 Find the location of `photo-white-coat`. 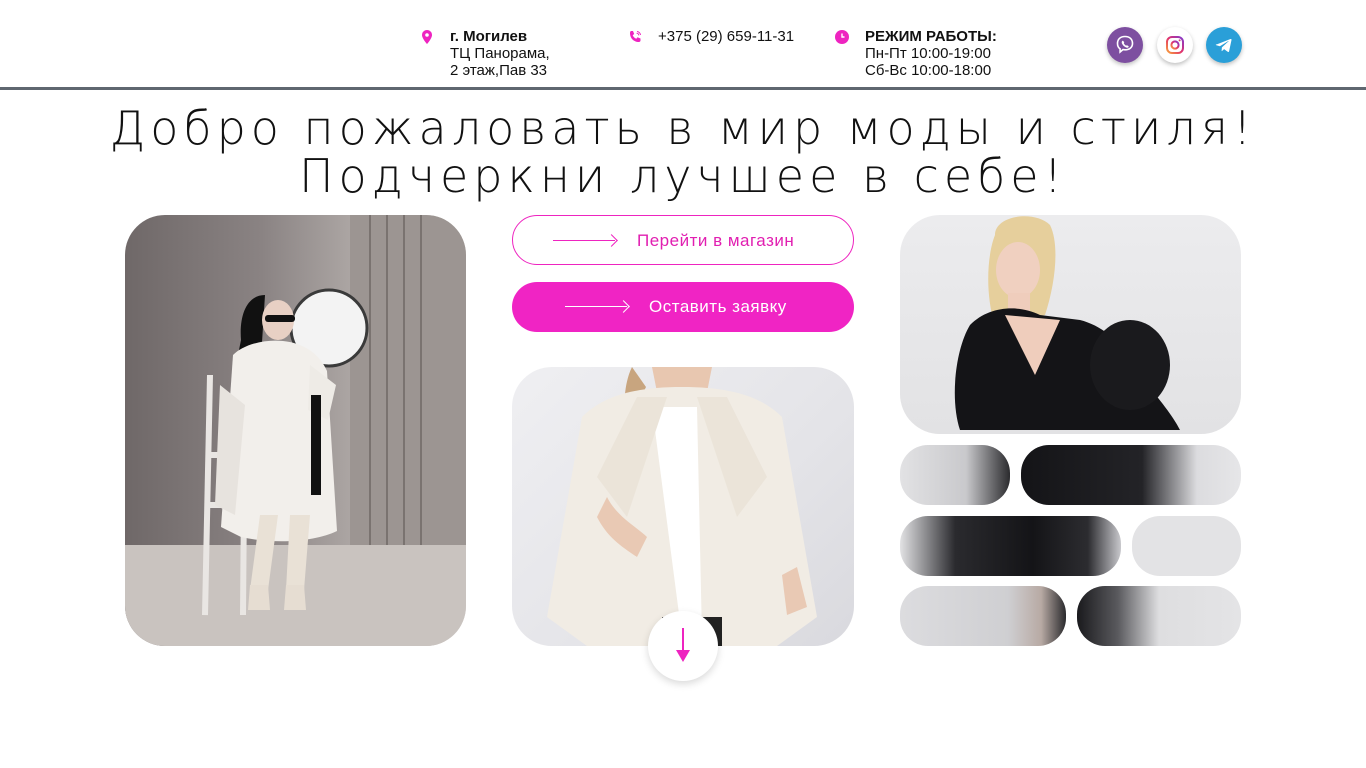

photo-white-coat is located at coordinates (295, 430).